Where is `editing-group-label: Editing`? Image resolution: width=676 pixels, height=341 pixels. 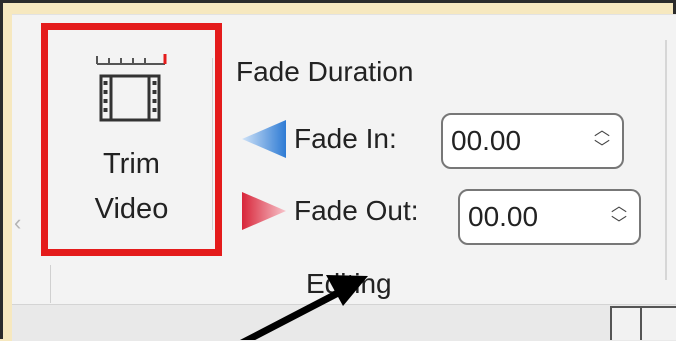
editing-group-label: Editing is located at coordinates (349, 283).